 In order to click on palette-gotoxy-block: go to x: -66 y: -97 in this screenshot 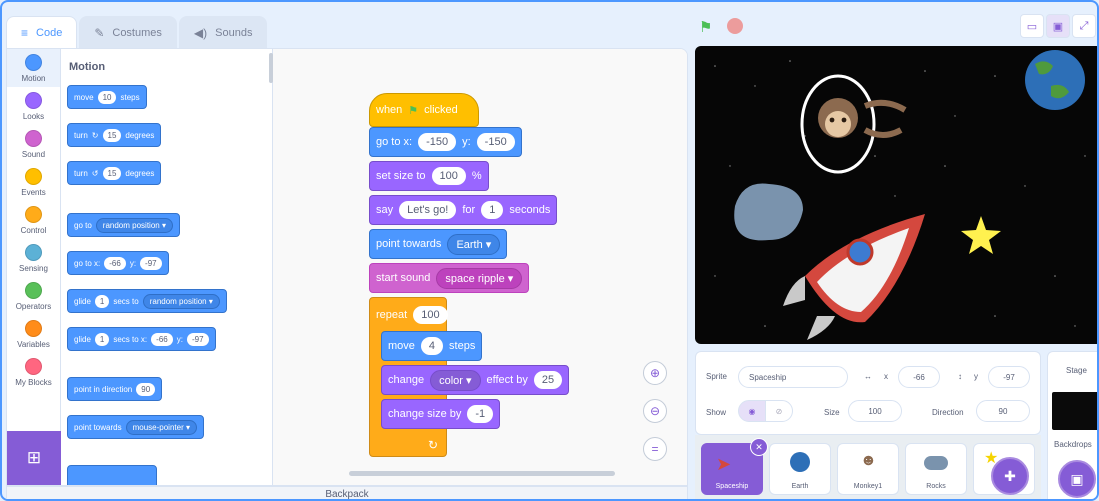, I will do `click(118, 263)`.